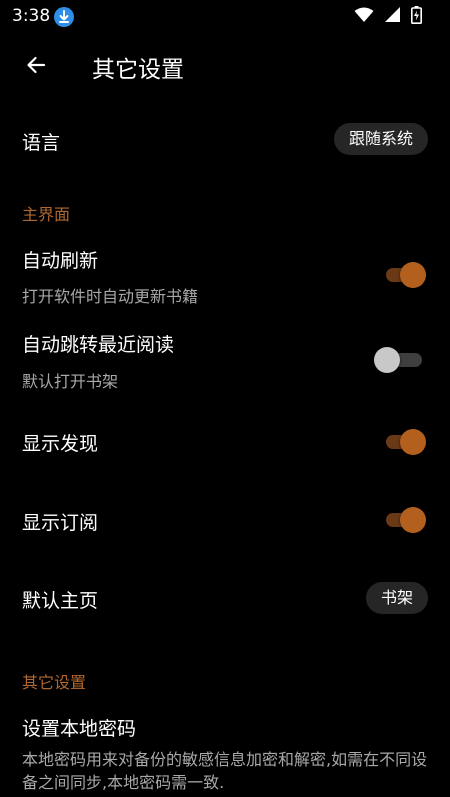  I want to click on show-discover-title: 显示发现, so click(60, 444).